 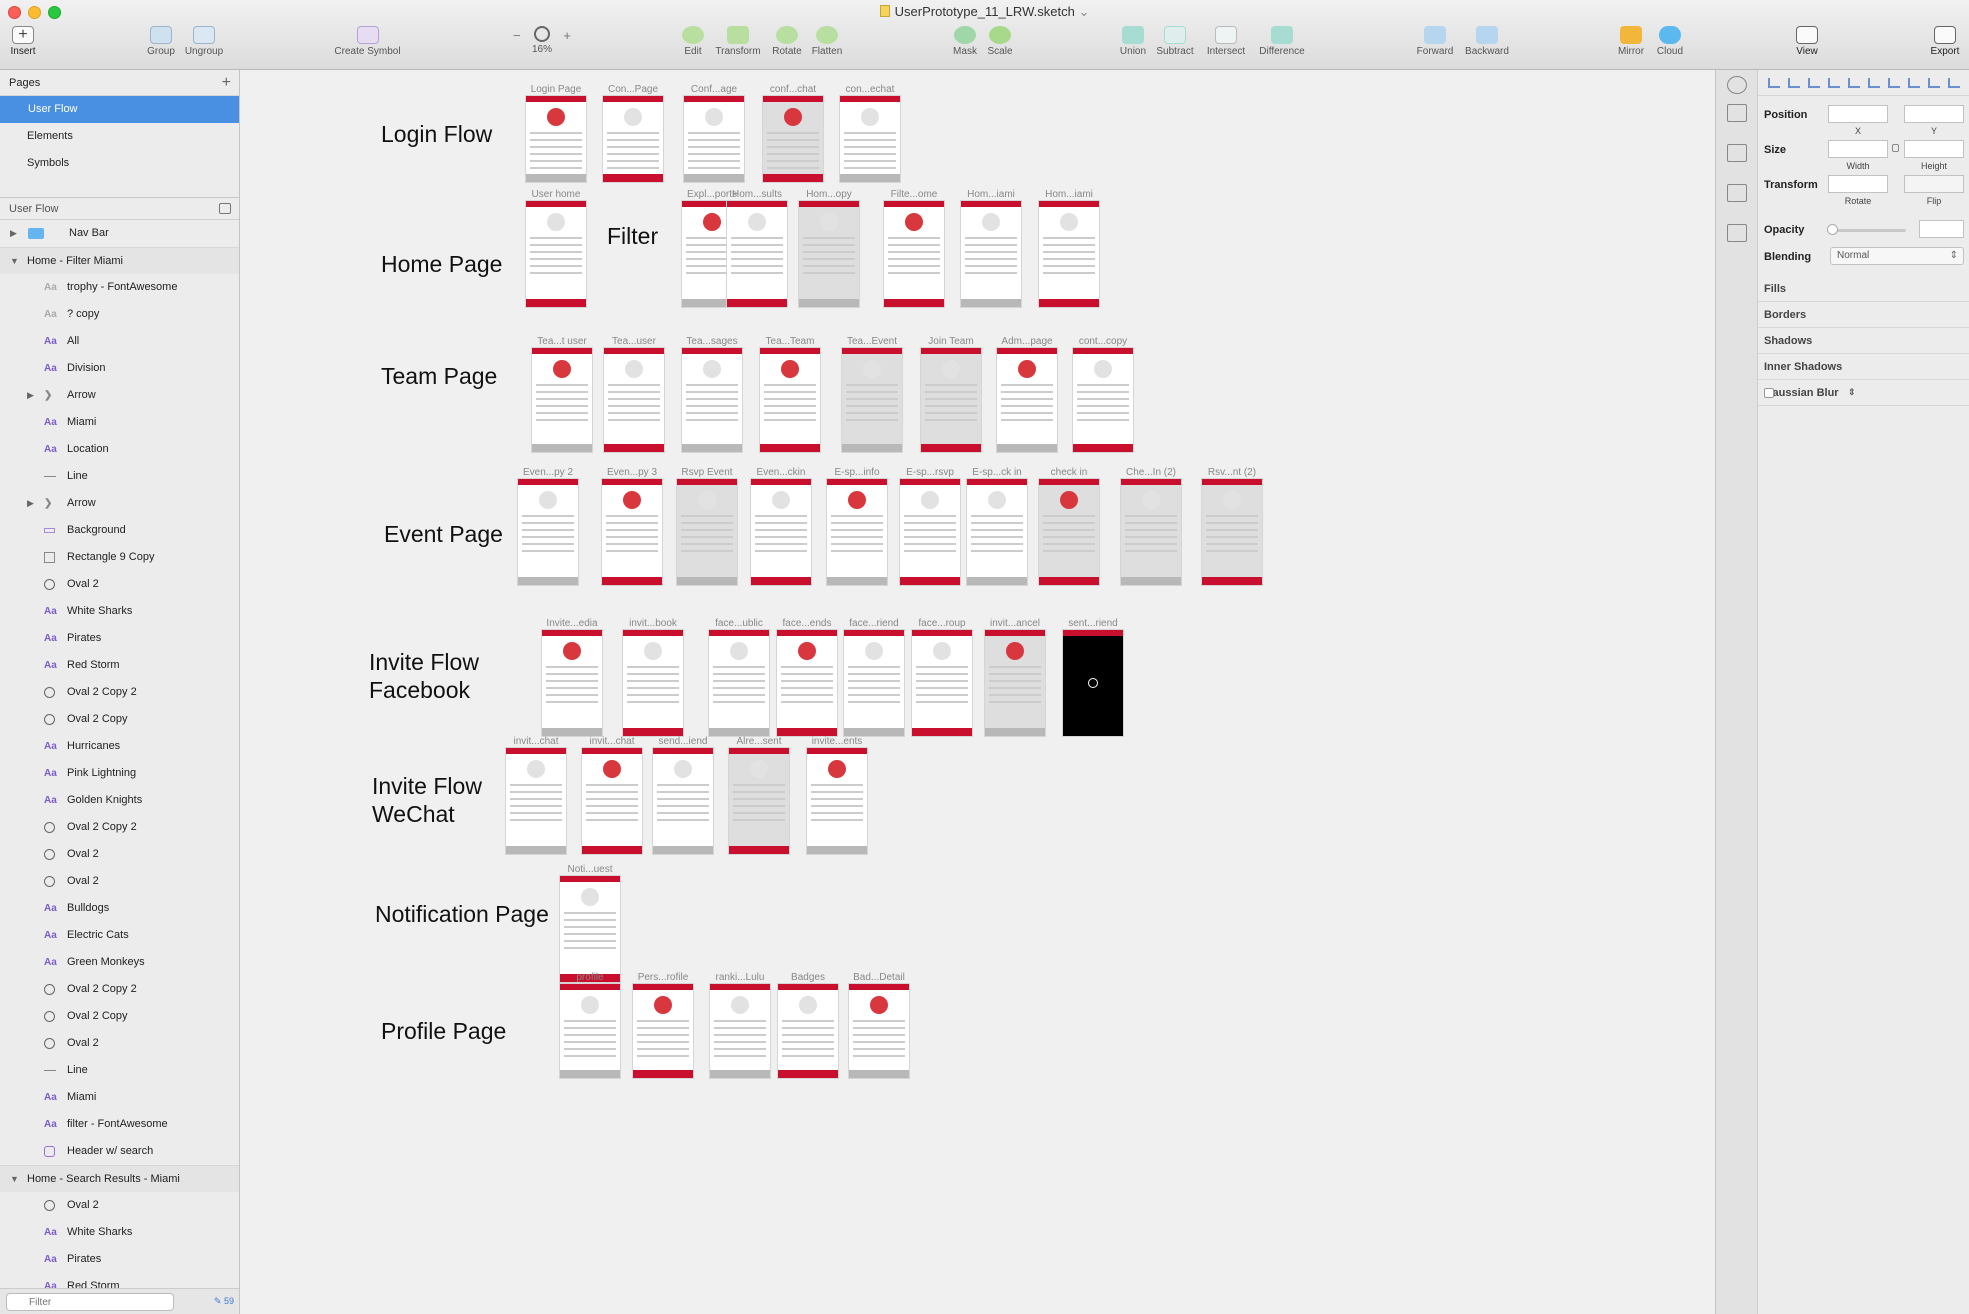 What do you see at coordinates (1737, 113) in the screenshot?
I see `share-icon` at bounding box center [1737, 113].